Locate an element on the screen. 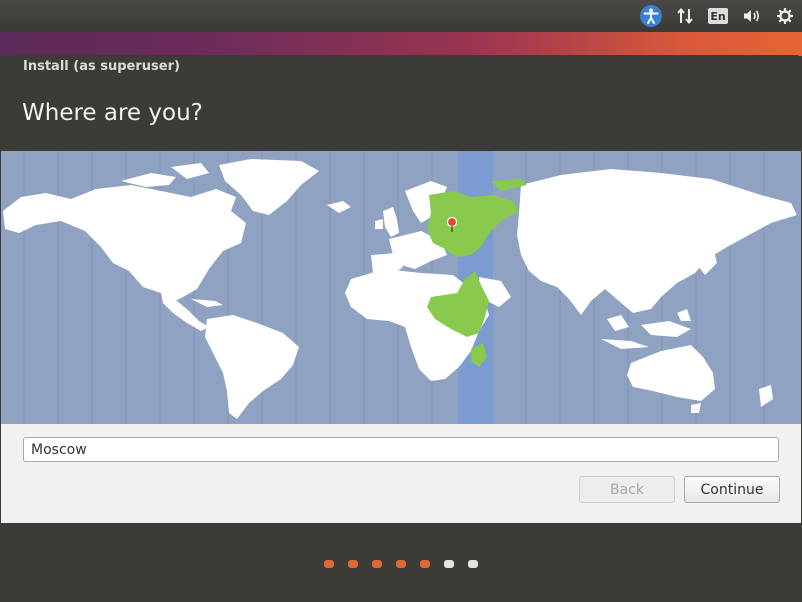 Image resolution: width=802 pixels, height=602 pixels. window-title: Install (as superuser) is located at coordinates (101, 66).